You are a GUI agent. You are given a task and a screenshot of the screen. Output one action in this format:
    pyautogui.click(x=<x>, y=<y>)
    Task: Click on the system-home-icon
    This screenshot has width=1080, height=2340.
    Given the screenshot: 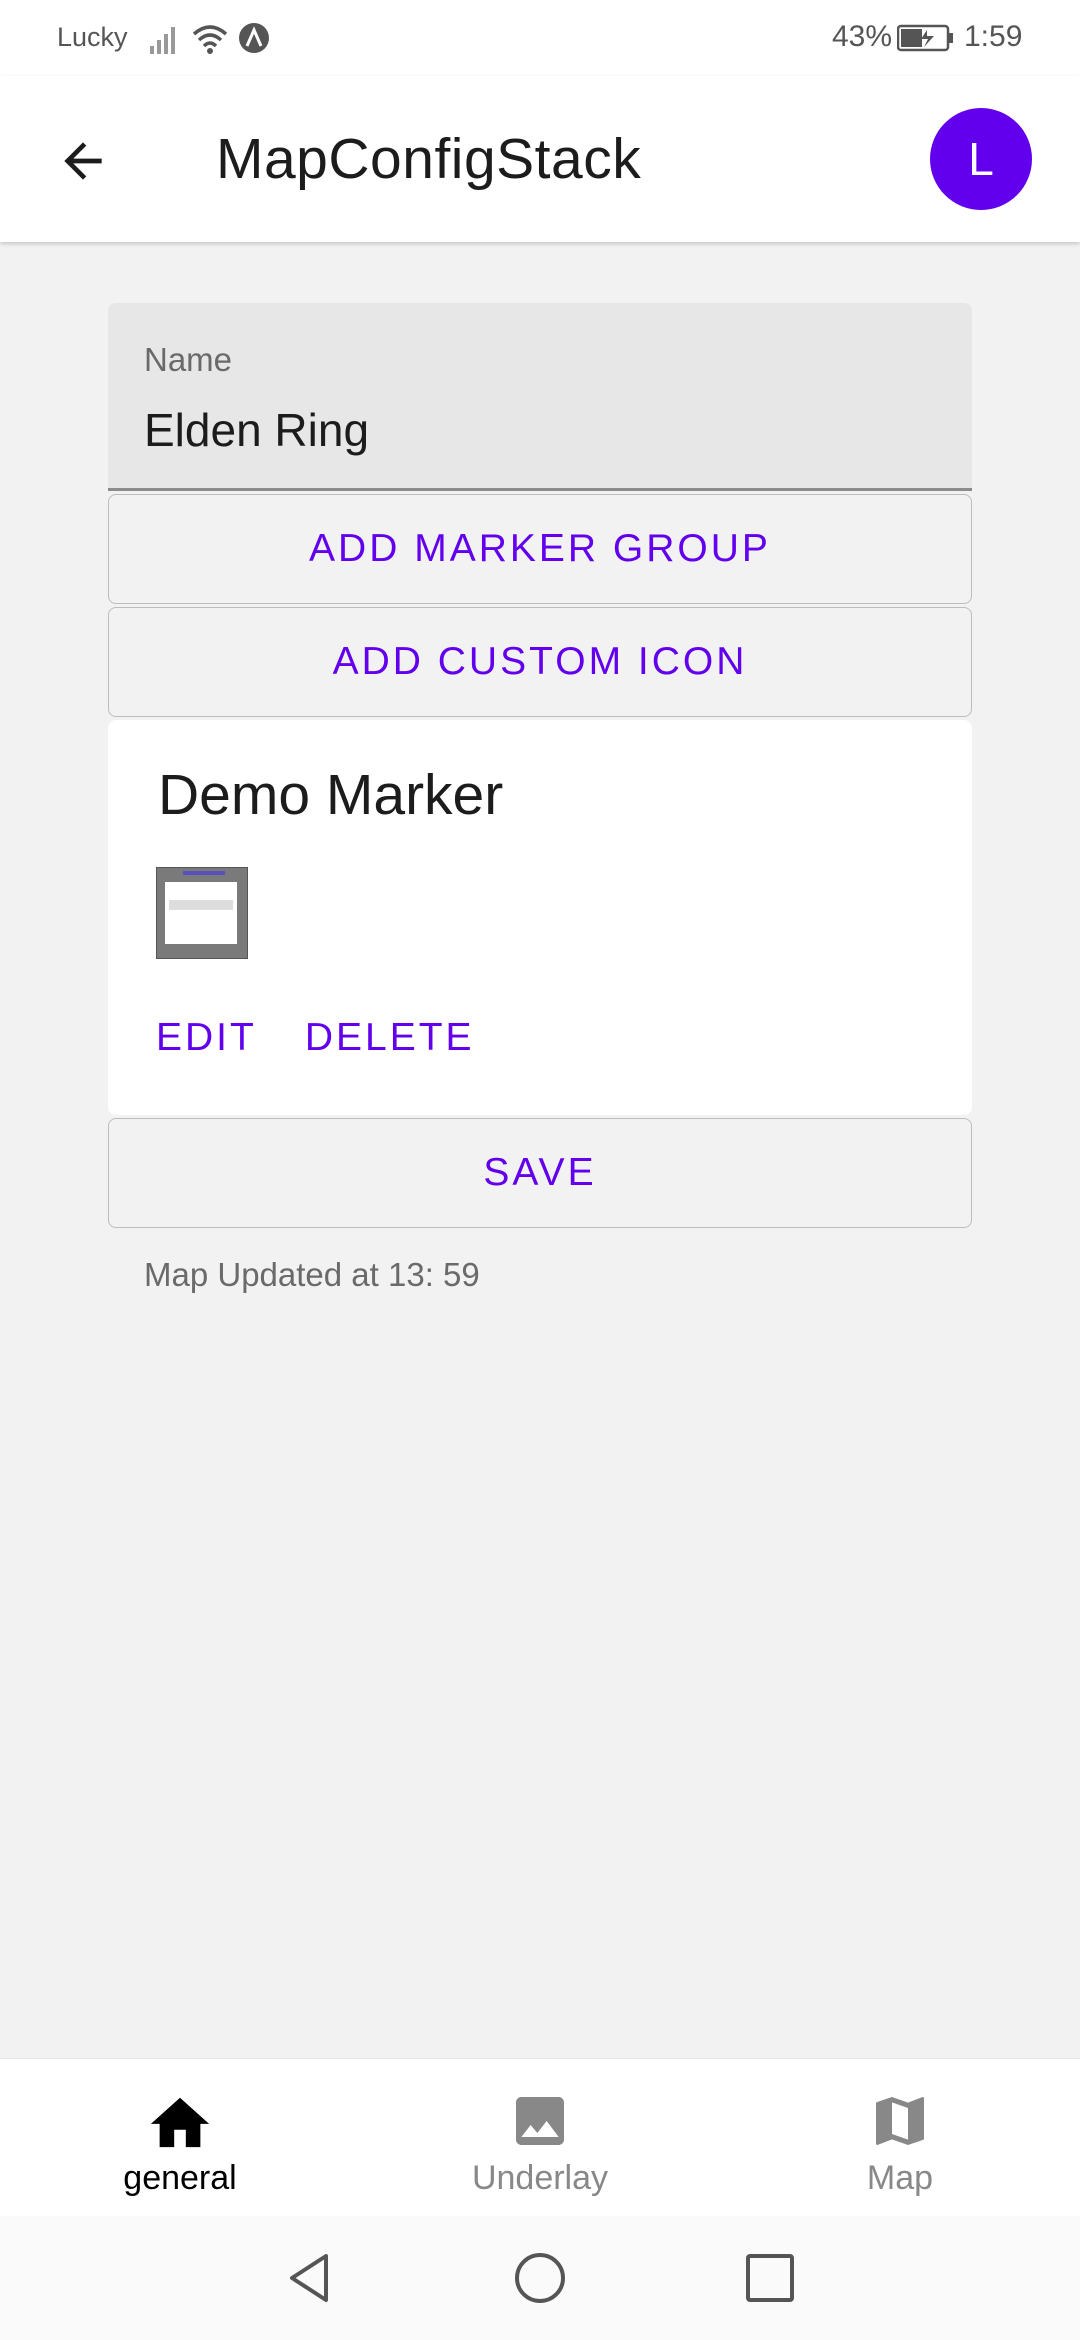 What is the action you would take?
    pyautogui.click(x=540, y=2278)
    